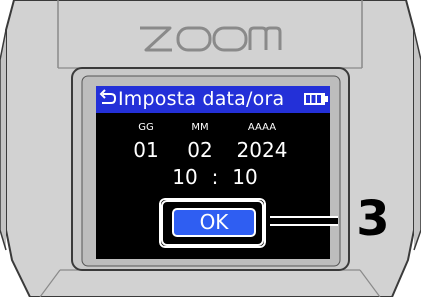 This screenshot has width=421, height=297. Describe the element at coordinates (108, 99) in the screenshot. I see `back-arrow-icon` at that location.